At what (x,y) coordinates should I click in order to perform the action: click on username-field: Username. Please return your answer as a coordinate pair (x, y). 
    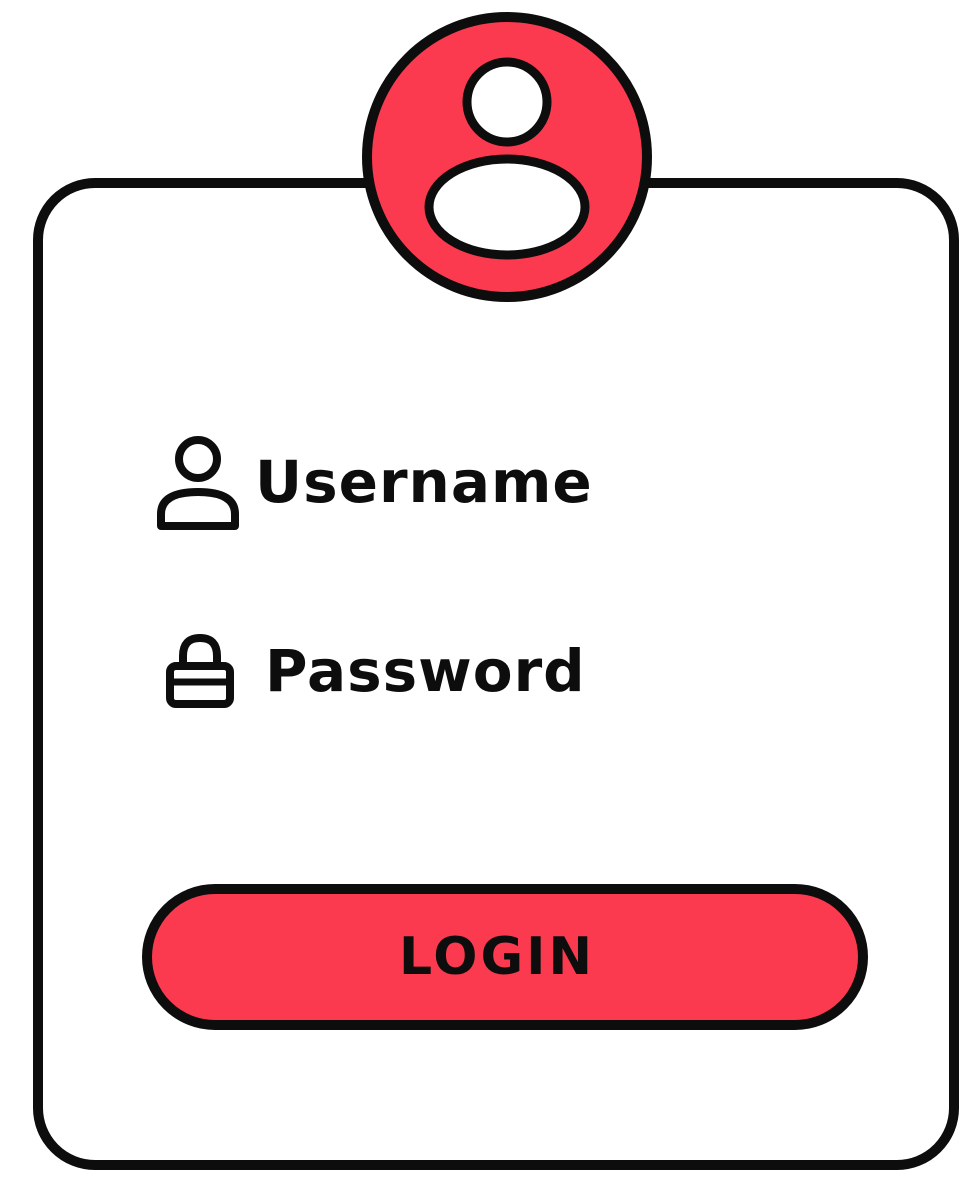
    Looking at the image, I should click on (374, 482).